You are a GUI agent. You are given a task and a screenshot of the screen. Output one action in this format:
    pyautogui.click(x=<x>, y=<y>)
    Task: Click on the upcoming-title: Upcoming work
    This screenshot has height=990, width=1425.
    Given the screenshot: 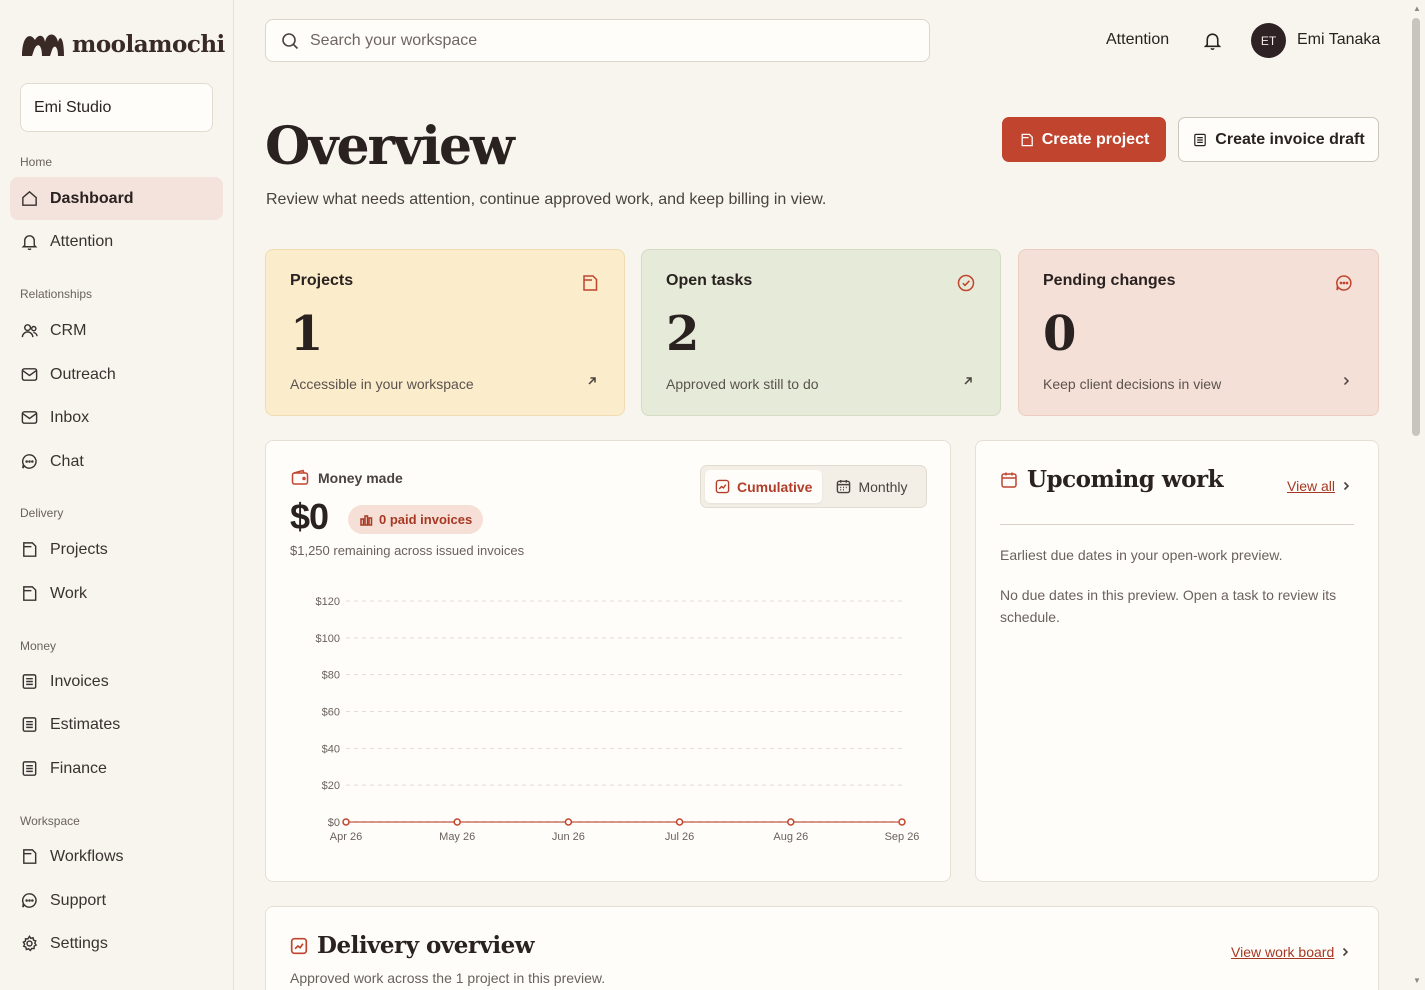 What is the action you would take?
    pyautogui.click(x=1125, y=479)
    